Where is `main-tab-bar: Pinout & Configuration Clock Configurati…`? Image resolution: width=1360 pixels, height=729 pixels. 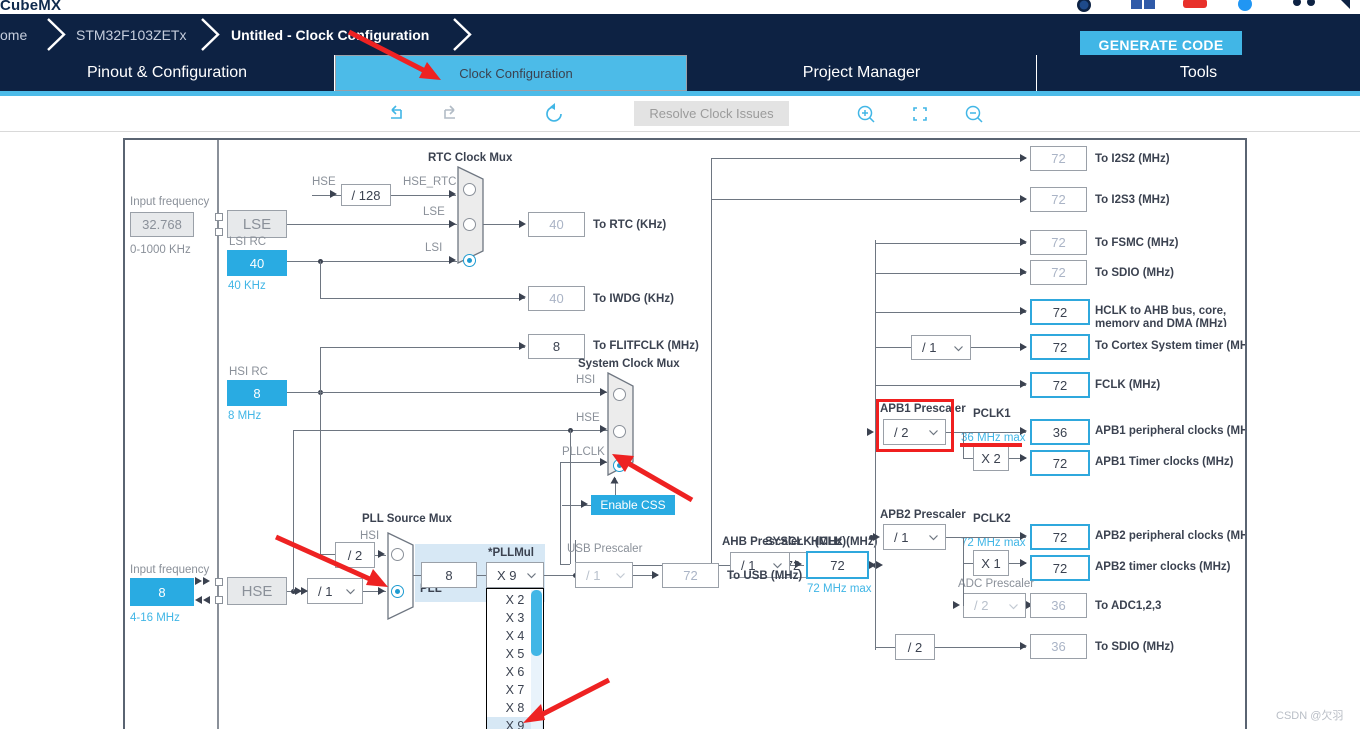 main-tab-bar: Pinout & Configuration Clock Configurati… is located at coordinates (680, 73).